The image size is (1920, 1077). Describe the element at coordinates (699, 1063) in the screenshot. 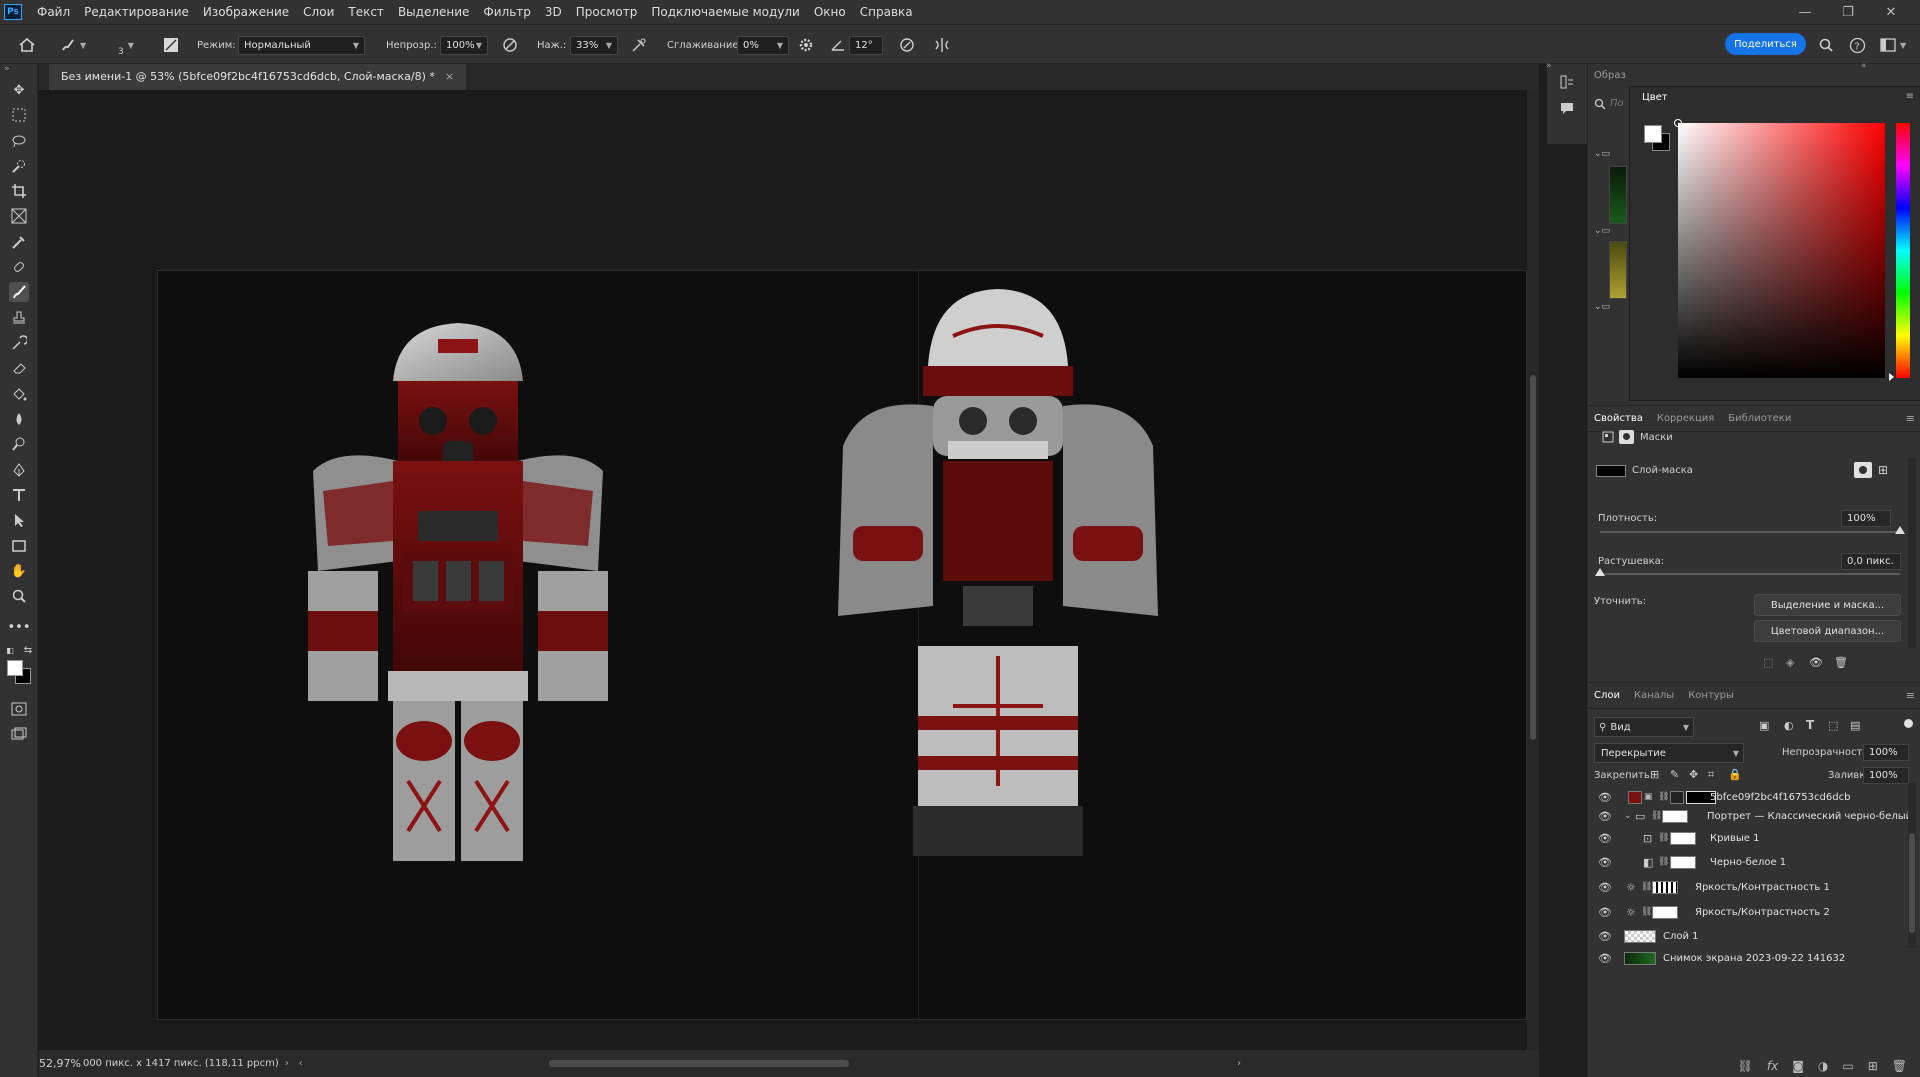

I see `horizontal-scrollbar-thumb` at that location.